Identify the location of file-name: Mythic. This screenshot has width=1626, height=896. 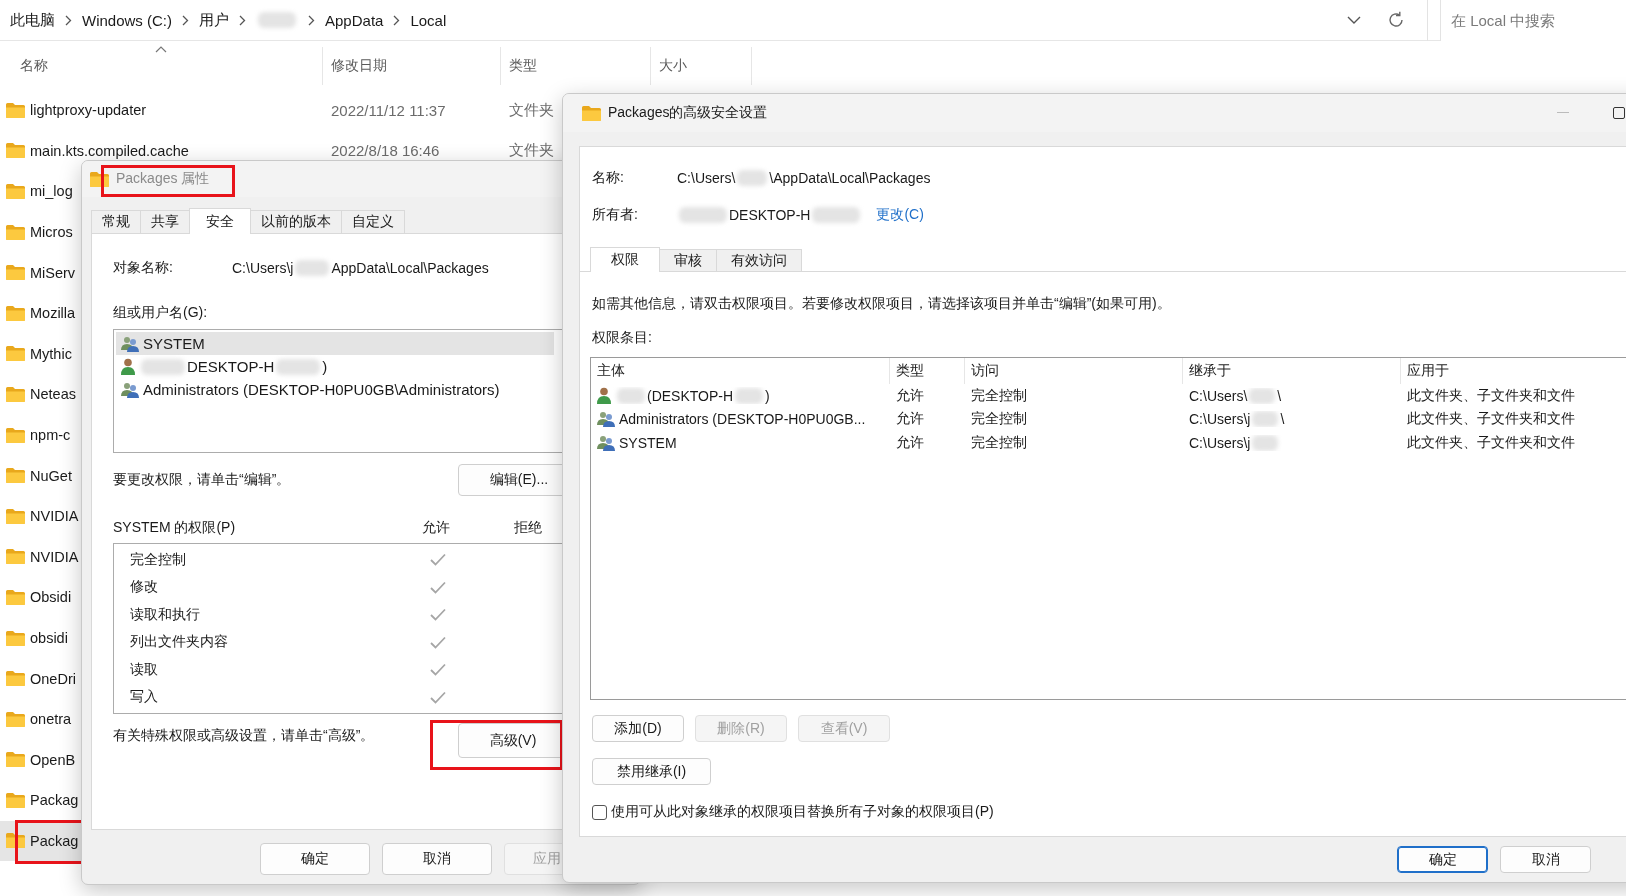
(51, 353).